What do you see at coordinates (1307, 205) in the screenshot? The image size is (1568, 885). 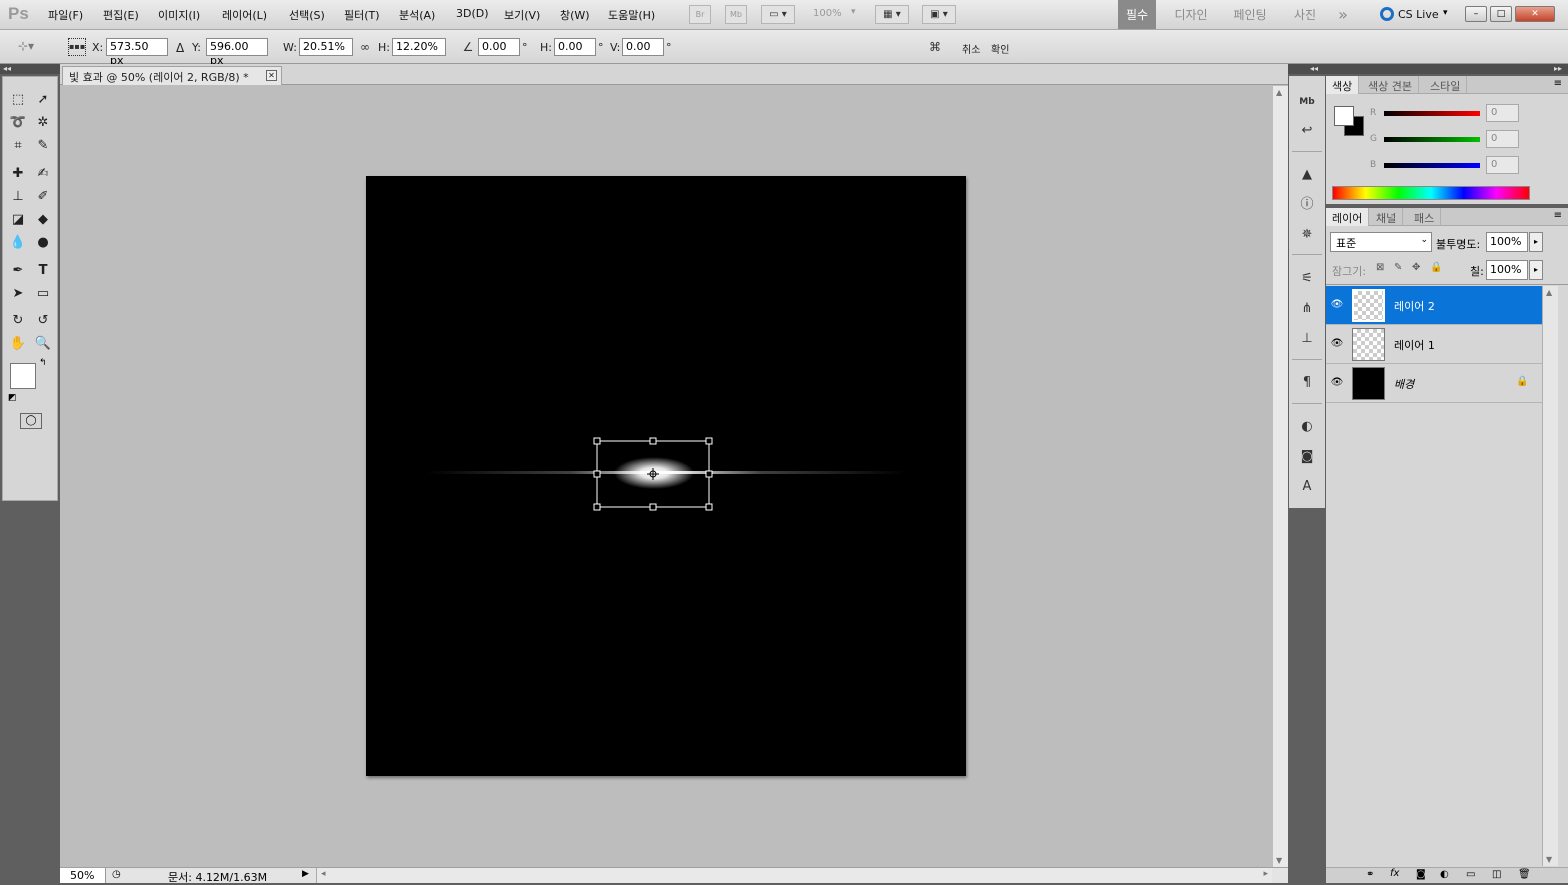 I see `info-icon: ⓘ` at bounding box center [1307, 205].